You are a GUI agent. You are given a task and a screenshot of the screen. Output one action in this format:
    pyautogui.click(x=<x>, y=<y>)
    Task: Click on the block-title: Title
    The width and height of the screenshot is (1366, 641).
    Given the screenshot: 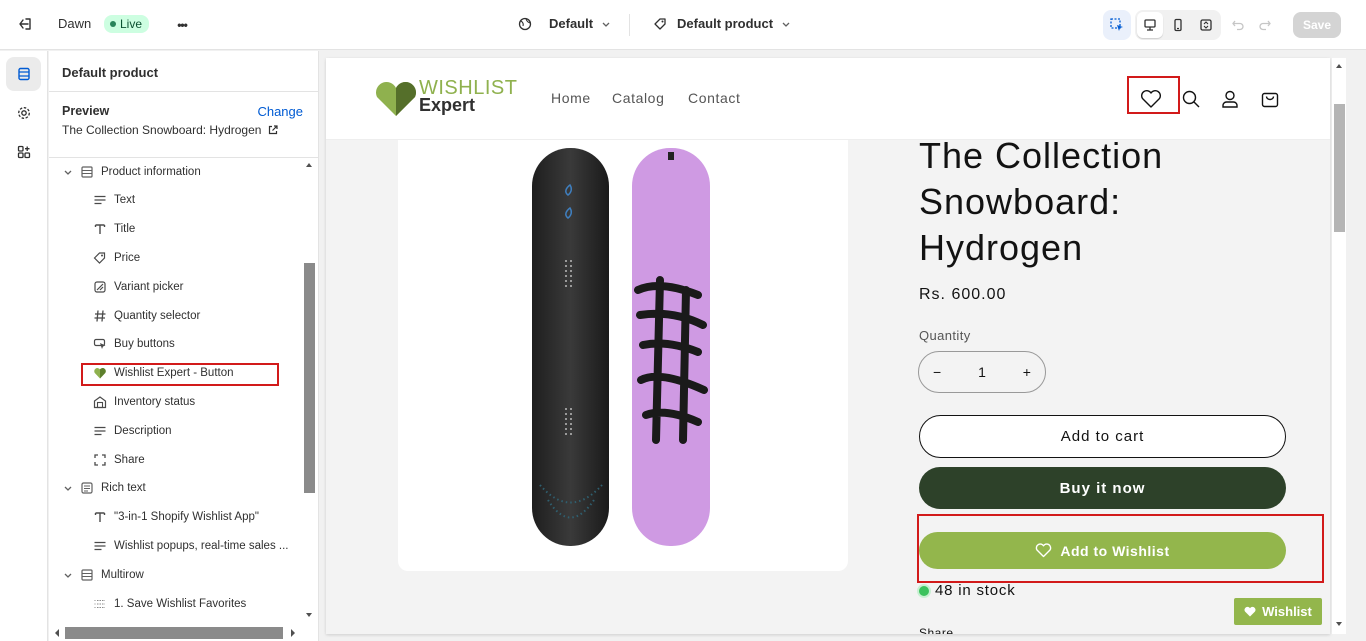 What is the action you would take?
    pyautogui.click(x=113, y=229)
    